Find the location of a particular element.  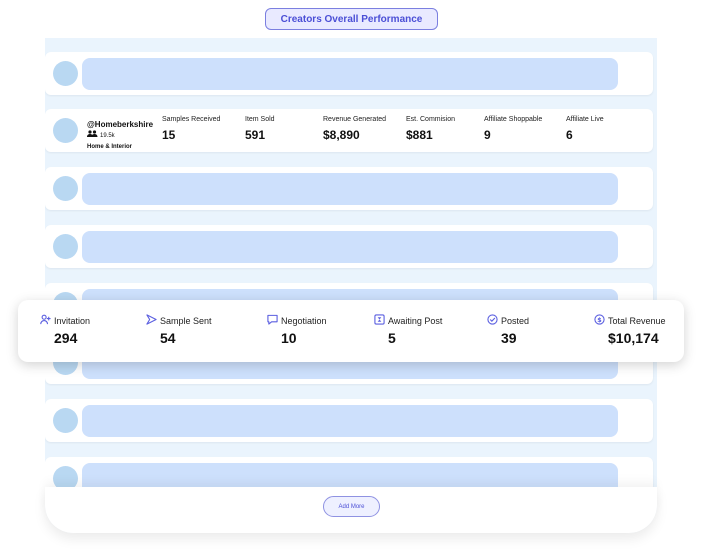

metric-samples-received: Samples Received 15 is located at coordinates (191, 129).